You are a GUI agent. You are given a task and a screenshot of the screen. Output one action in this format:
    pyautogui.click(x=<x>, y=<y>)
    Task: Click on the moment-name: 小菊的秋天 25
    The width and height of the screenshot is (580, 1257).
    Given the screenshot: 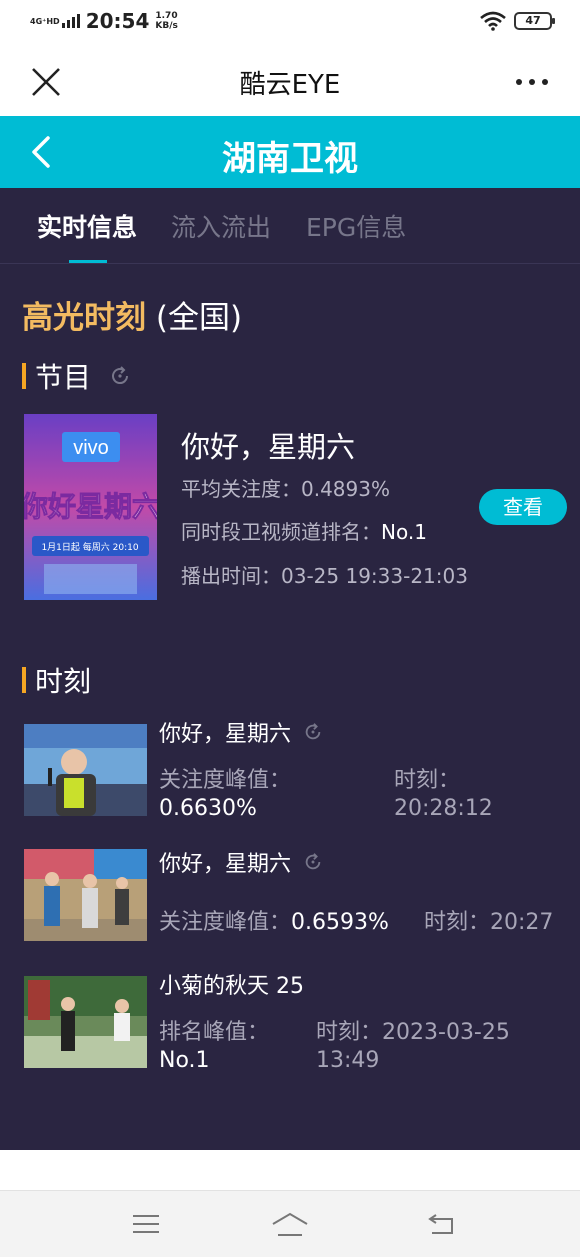 What is the action you would take?
    pyautogui.click(x=231, y=986)
    